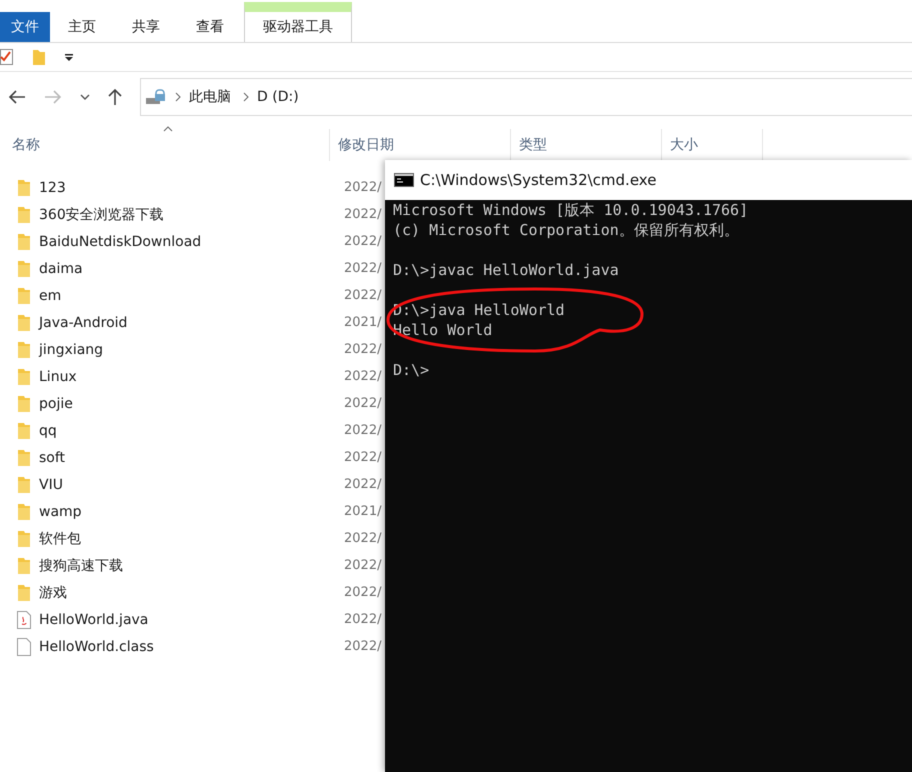  I want to click on console-icon, so click(404, 180).